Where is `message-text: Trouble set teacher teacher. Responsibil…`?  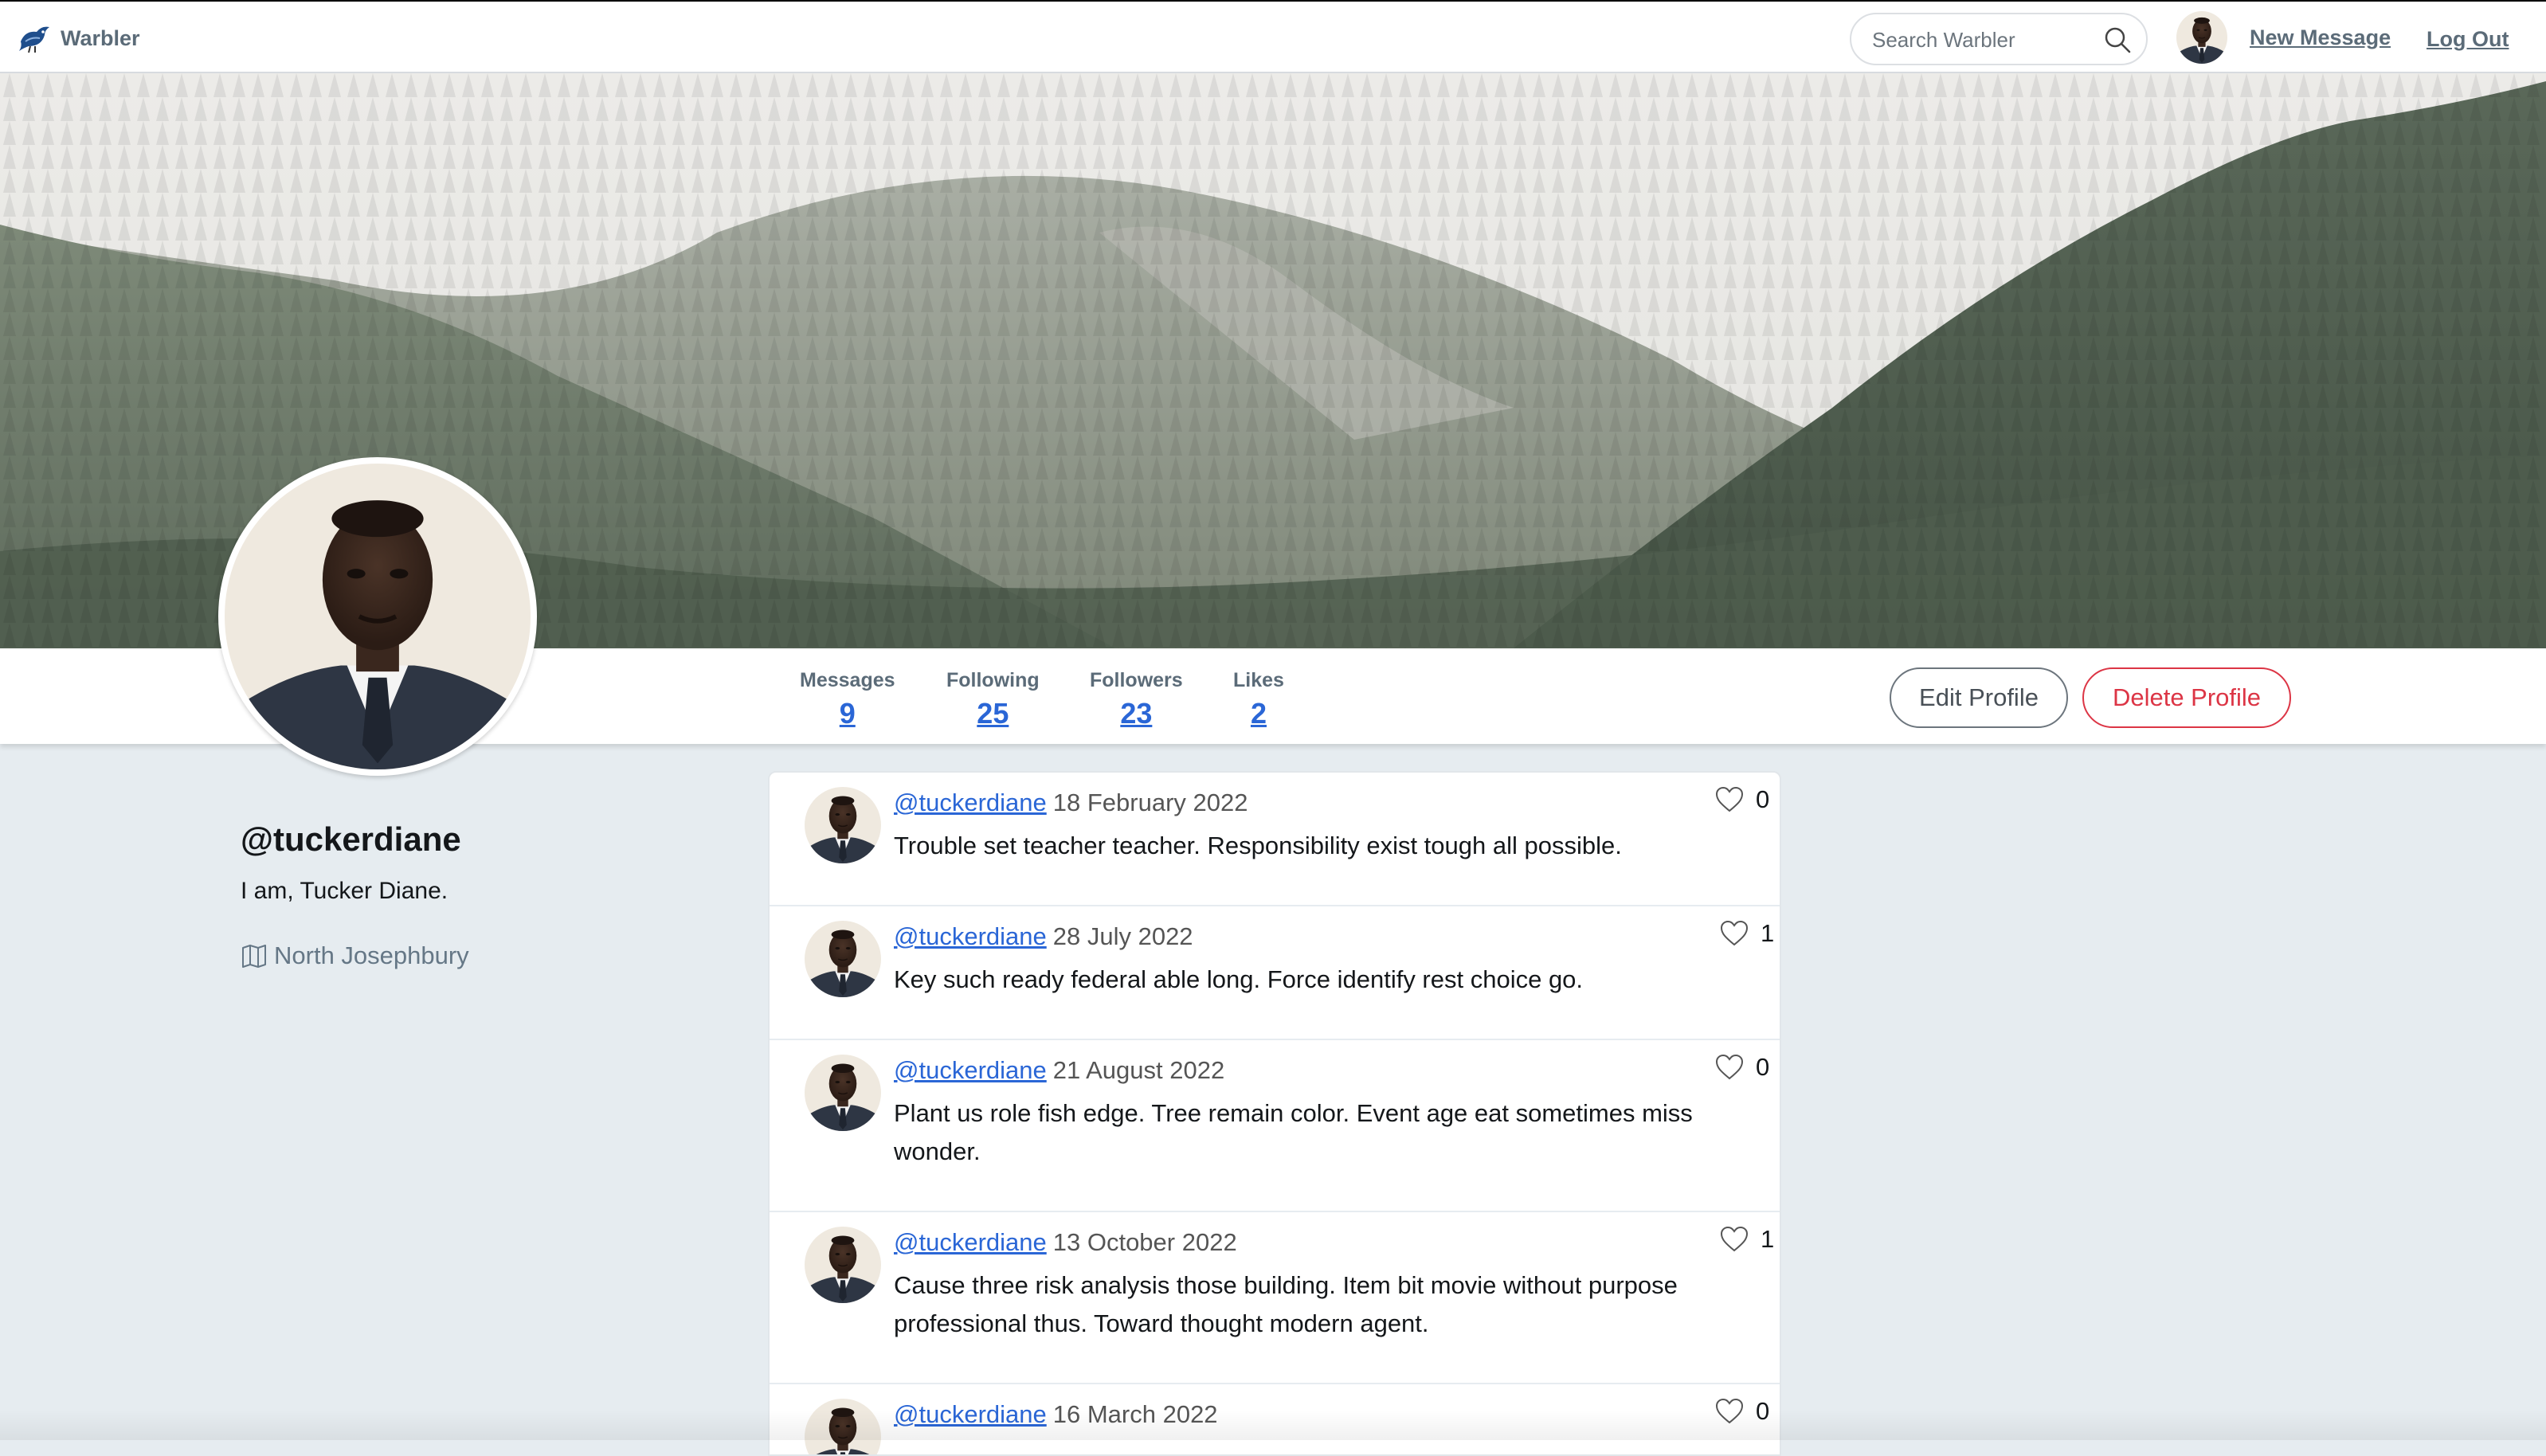 message-text: Trouble set teacher teacher. Responsibil… is located at coordinates (1258, 845).